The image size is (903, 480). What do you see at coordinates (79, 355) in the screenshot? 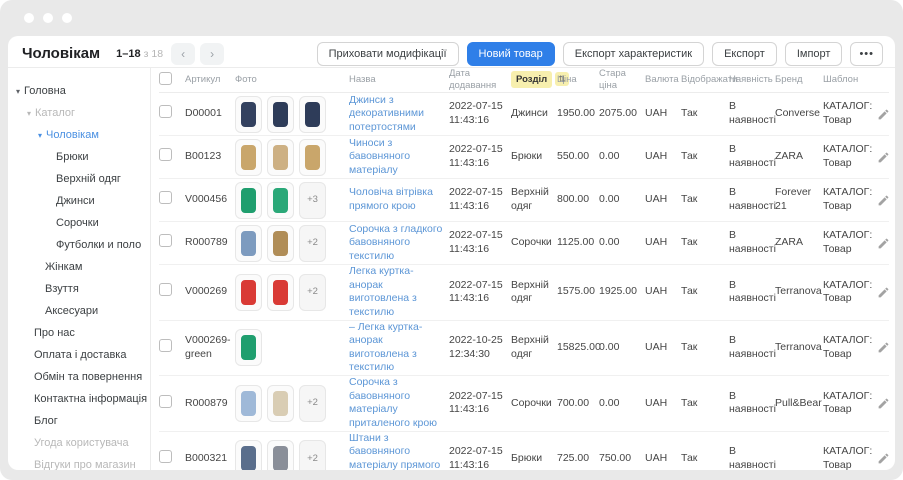
I see `sidebar-item-12: Оплата і доставка` at bounding box center [79, 355].